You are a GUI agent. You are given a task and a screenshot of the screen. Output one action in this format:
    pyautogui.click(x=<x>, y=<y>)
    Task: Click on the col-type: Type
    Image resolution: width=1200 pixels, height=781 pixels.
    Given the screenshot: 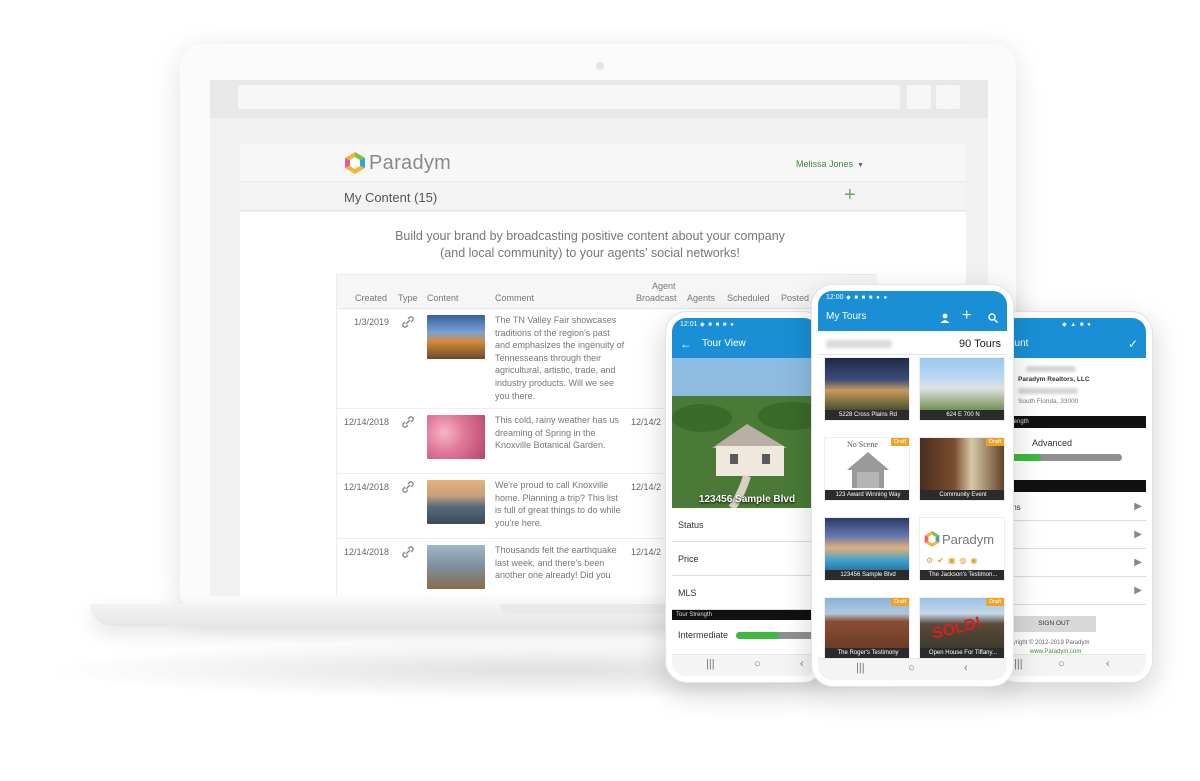 What is the action you would take?
    pyautogui.click(x=408, y=298)
    